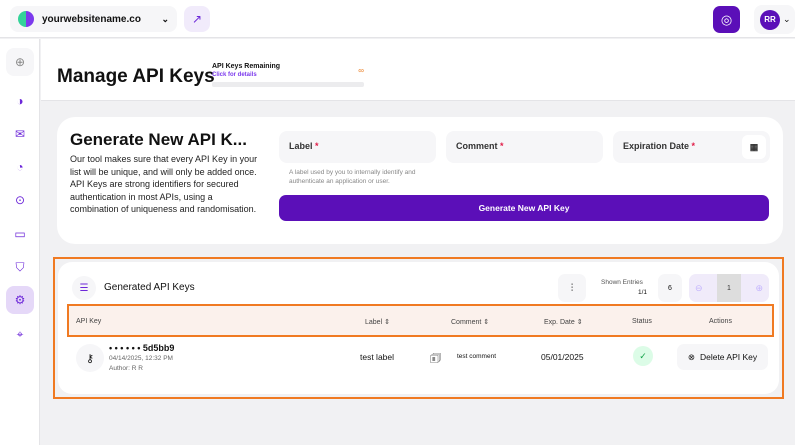  Describe the element at coordinates (20, 134) in the screenshot. I see `inbox-icon: ✉` at that location.